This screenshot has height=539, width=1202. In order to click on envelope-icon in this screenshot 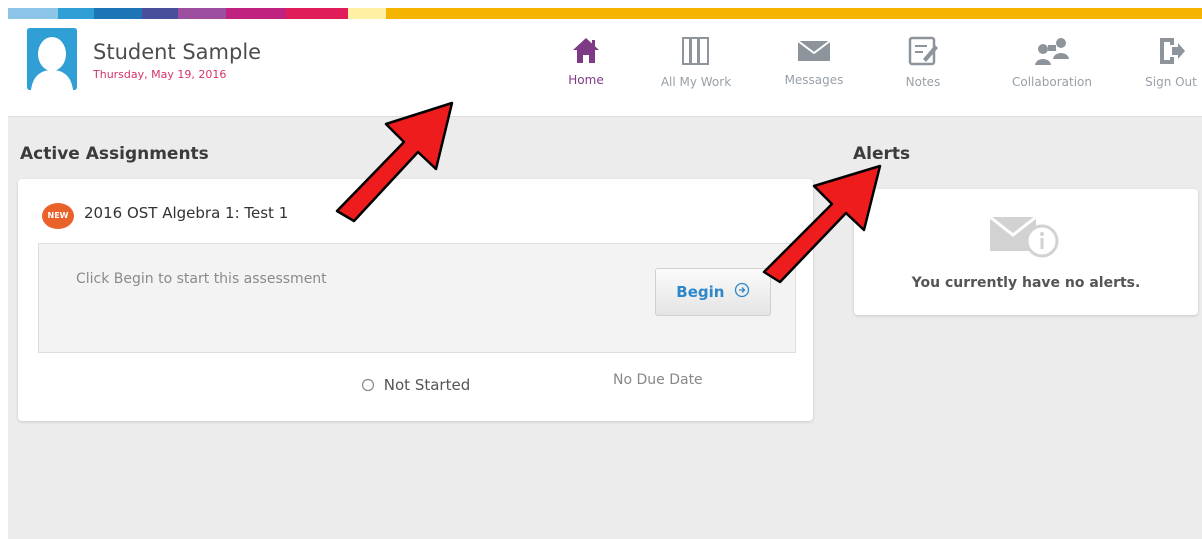, I will do `click(814, 51)`.